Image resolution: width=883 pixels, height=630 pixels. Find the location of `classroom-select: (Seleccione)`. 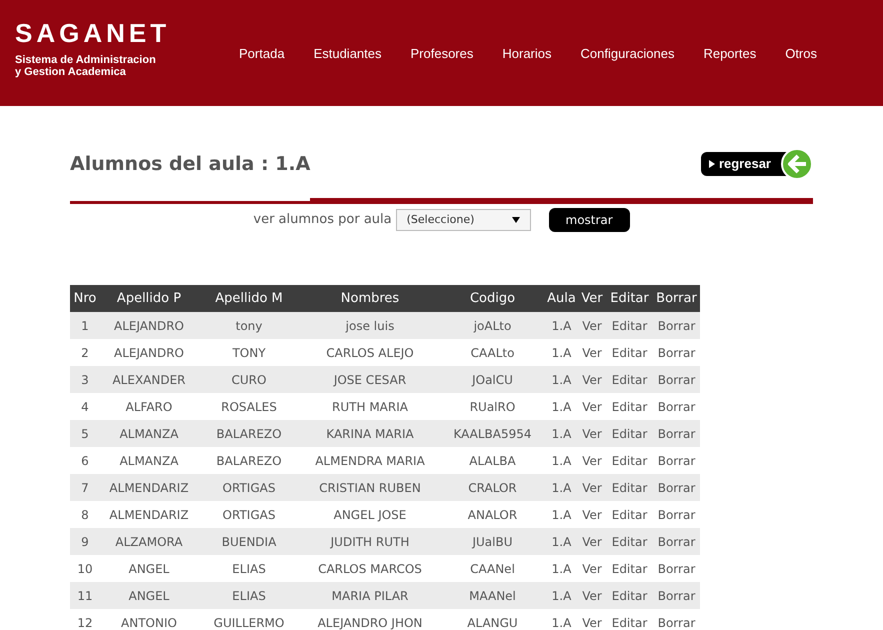

classroom-select: (Seleccione) is located at coordinates (463, 220).